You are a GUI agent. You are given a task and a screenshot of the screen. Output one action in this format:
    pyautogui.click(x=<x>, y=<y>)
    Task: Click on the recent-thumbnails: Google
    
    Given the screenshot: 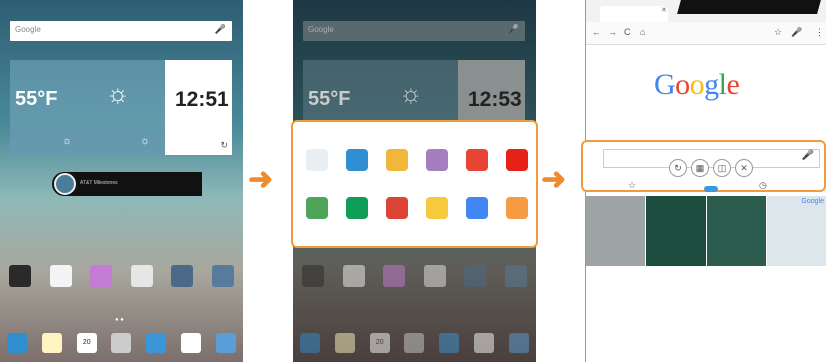 What is the action you would take?
    pyautogui.click(x=706, y=231)
    